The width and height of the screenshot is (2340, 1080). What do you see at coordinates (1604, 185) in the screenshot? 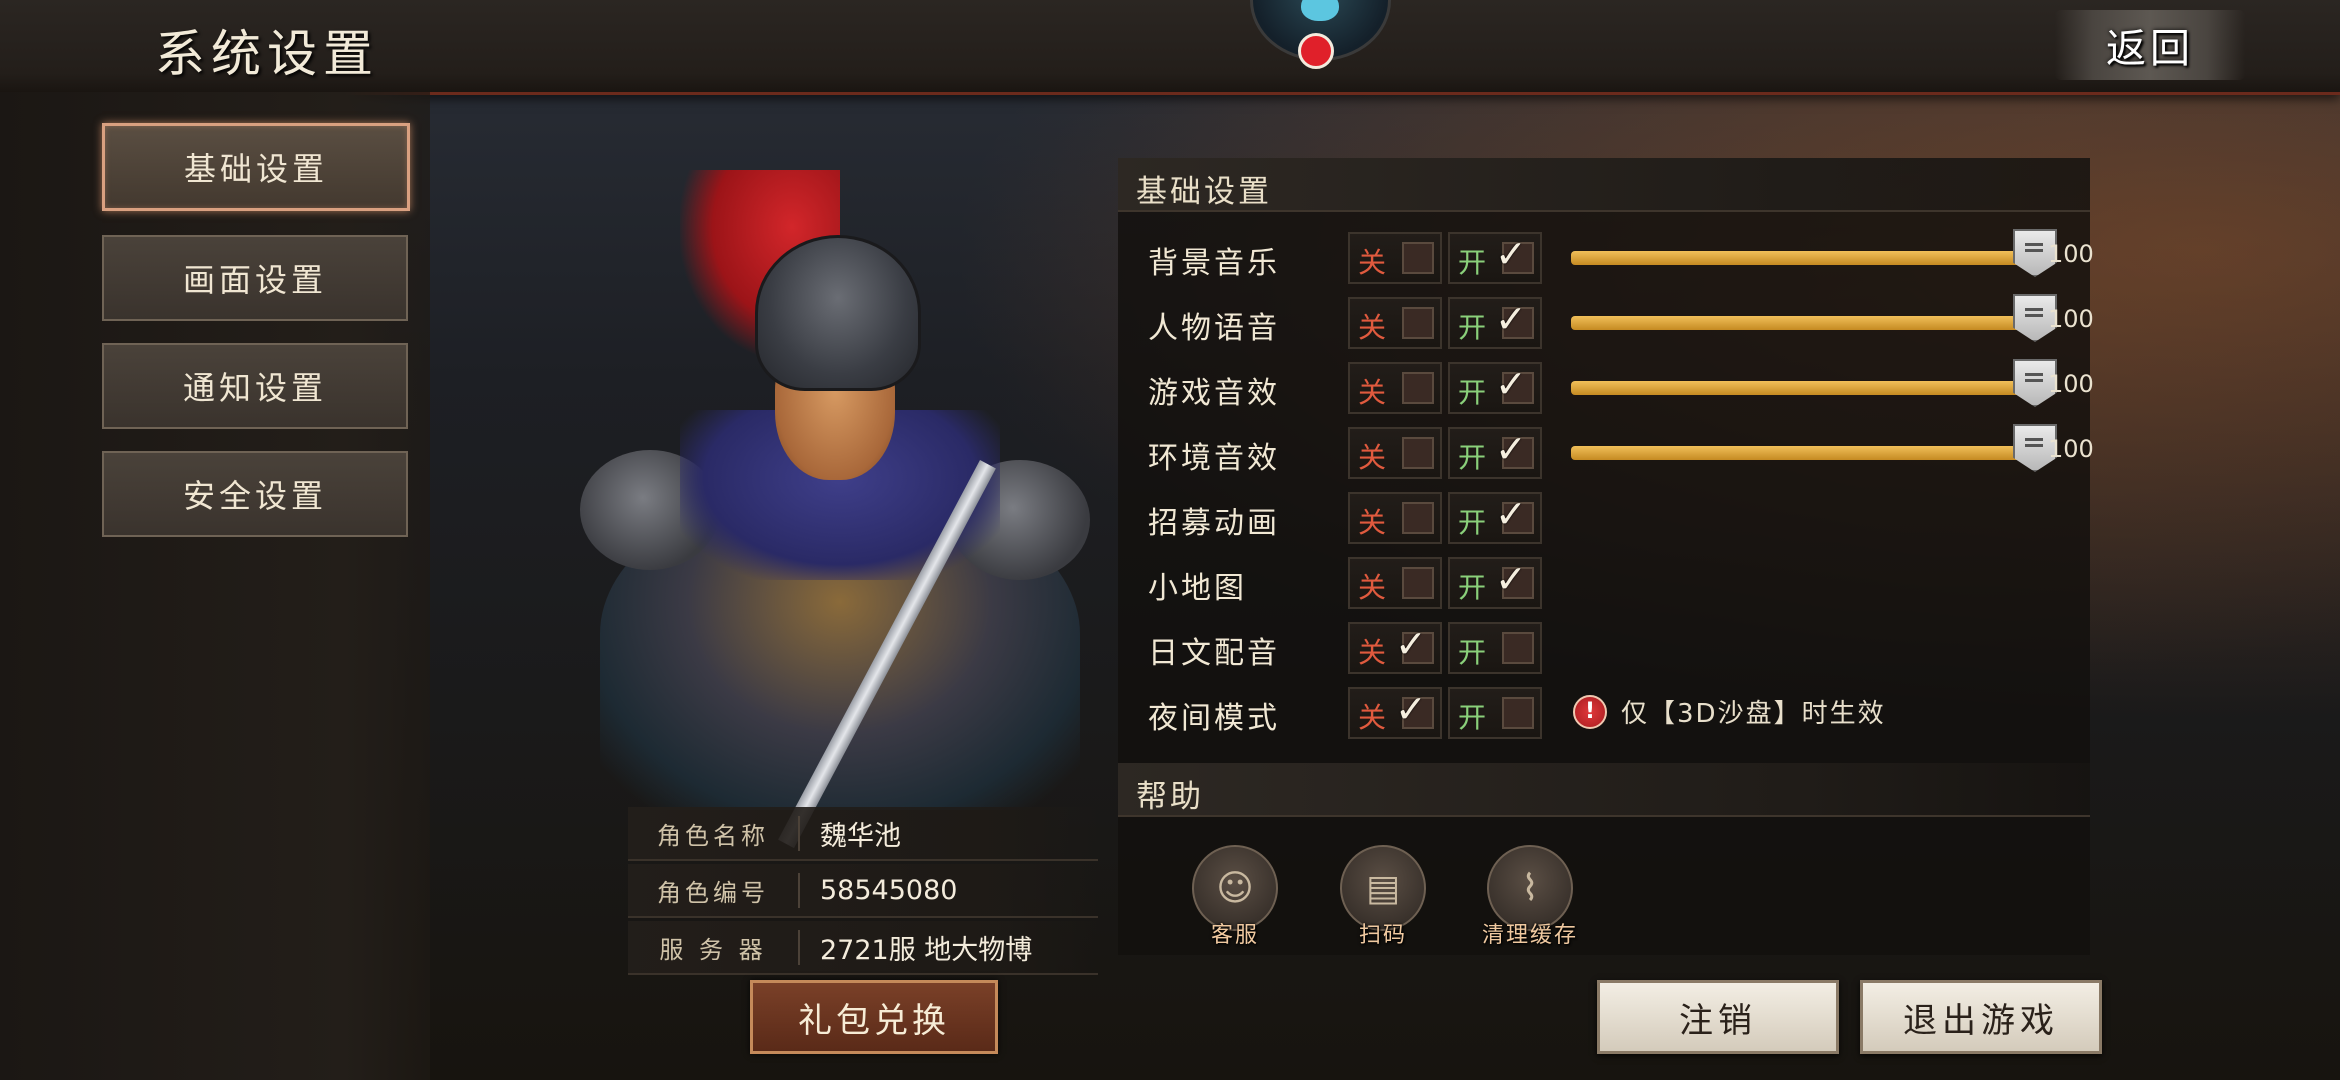
I see `basic-section-header: 基础设置` at bounding box center [1604, 185].